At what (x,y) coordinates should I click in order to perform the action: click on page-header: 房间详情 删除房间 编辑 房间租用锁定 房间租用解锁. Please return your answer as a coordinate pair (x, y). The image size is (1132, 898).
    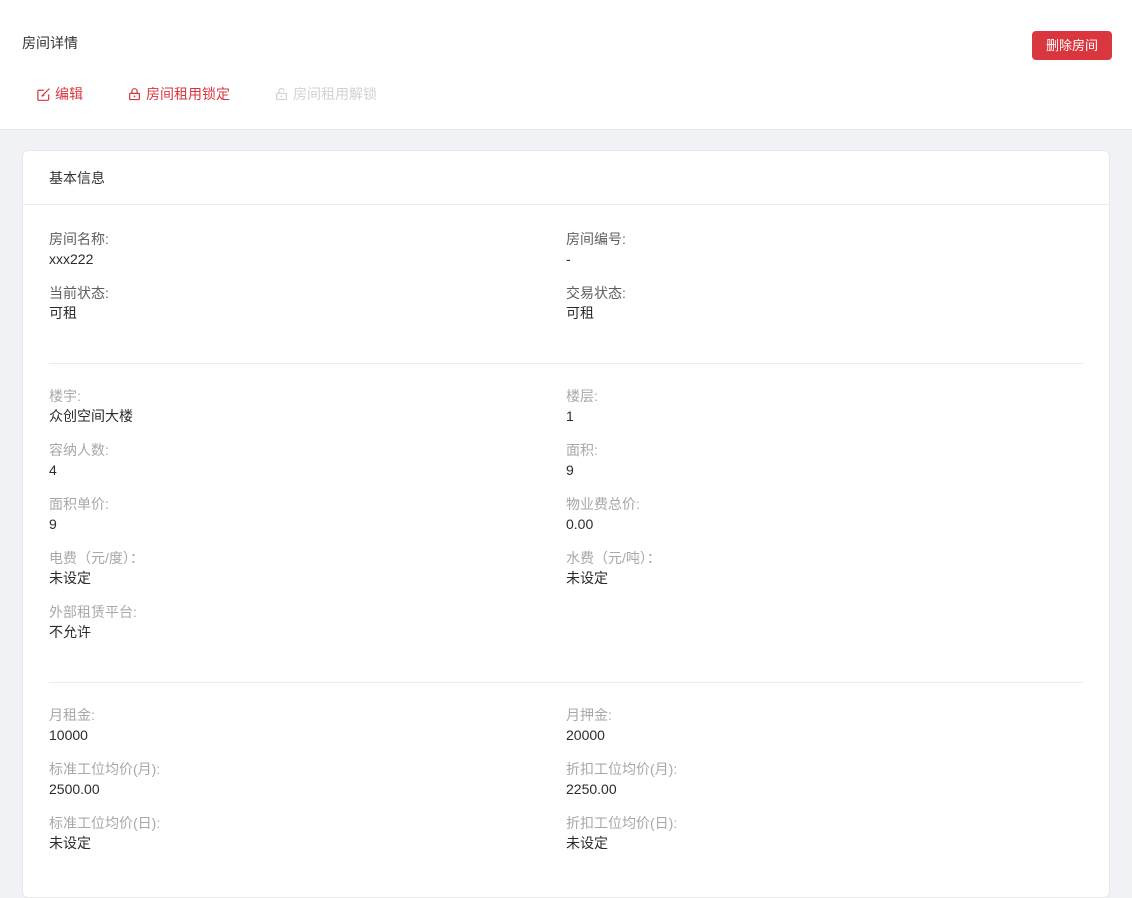
    Looking at the image, I should click on (566, 65).